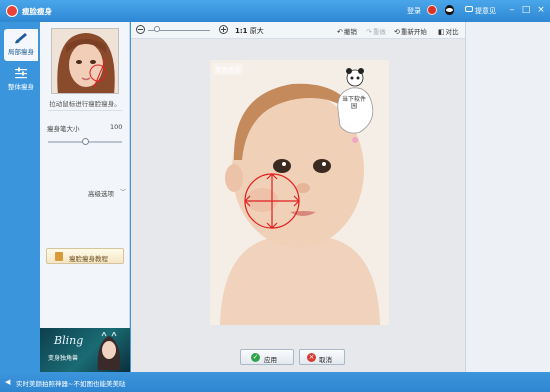  Describe the element at coordinates (449, 10) in the screenshot. I see `qq-icon` at that location.